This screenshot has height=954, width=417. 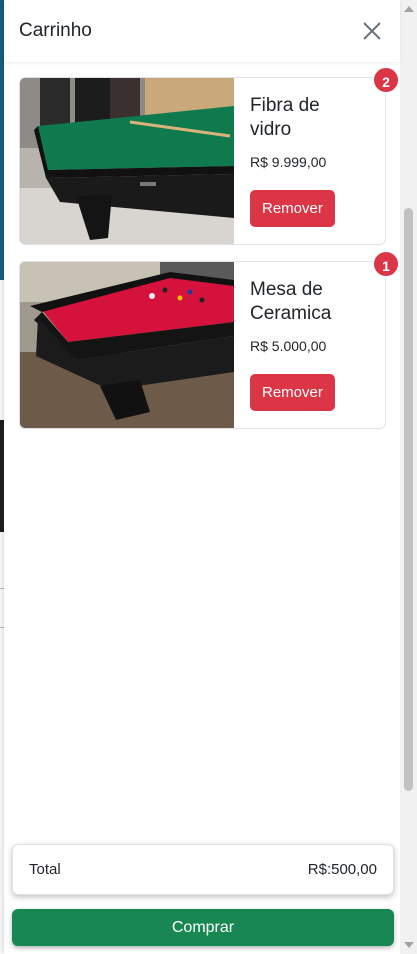 I want to click on total-value: R$:500,00, so click(x=342, y=869).